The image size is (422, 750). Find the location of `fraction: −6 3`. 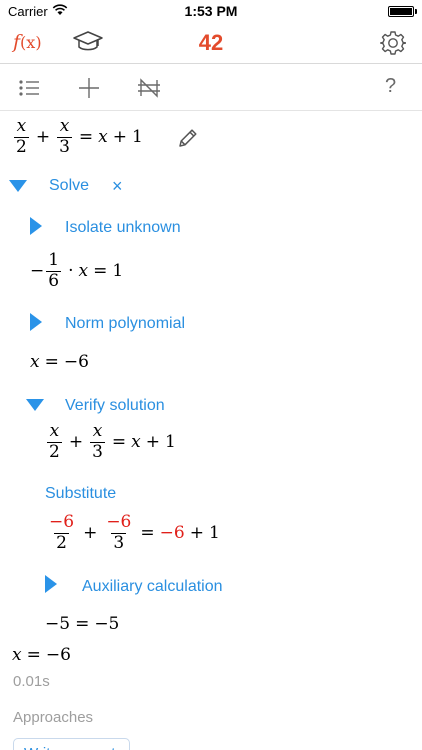

fraction: −6 3 is located at coordinates (119, 532).